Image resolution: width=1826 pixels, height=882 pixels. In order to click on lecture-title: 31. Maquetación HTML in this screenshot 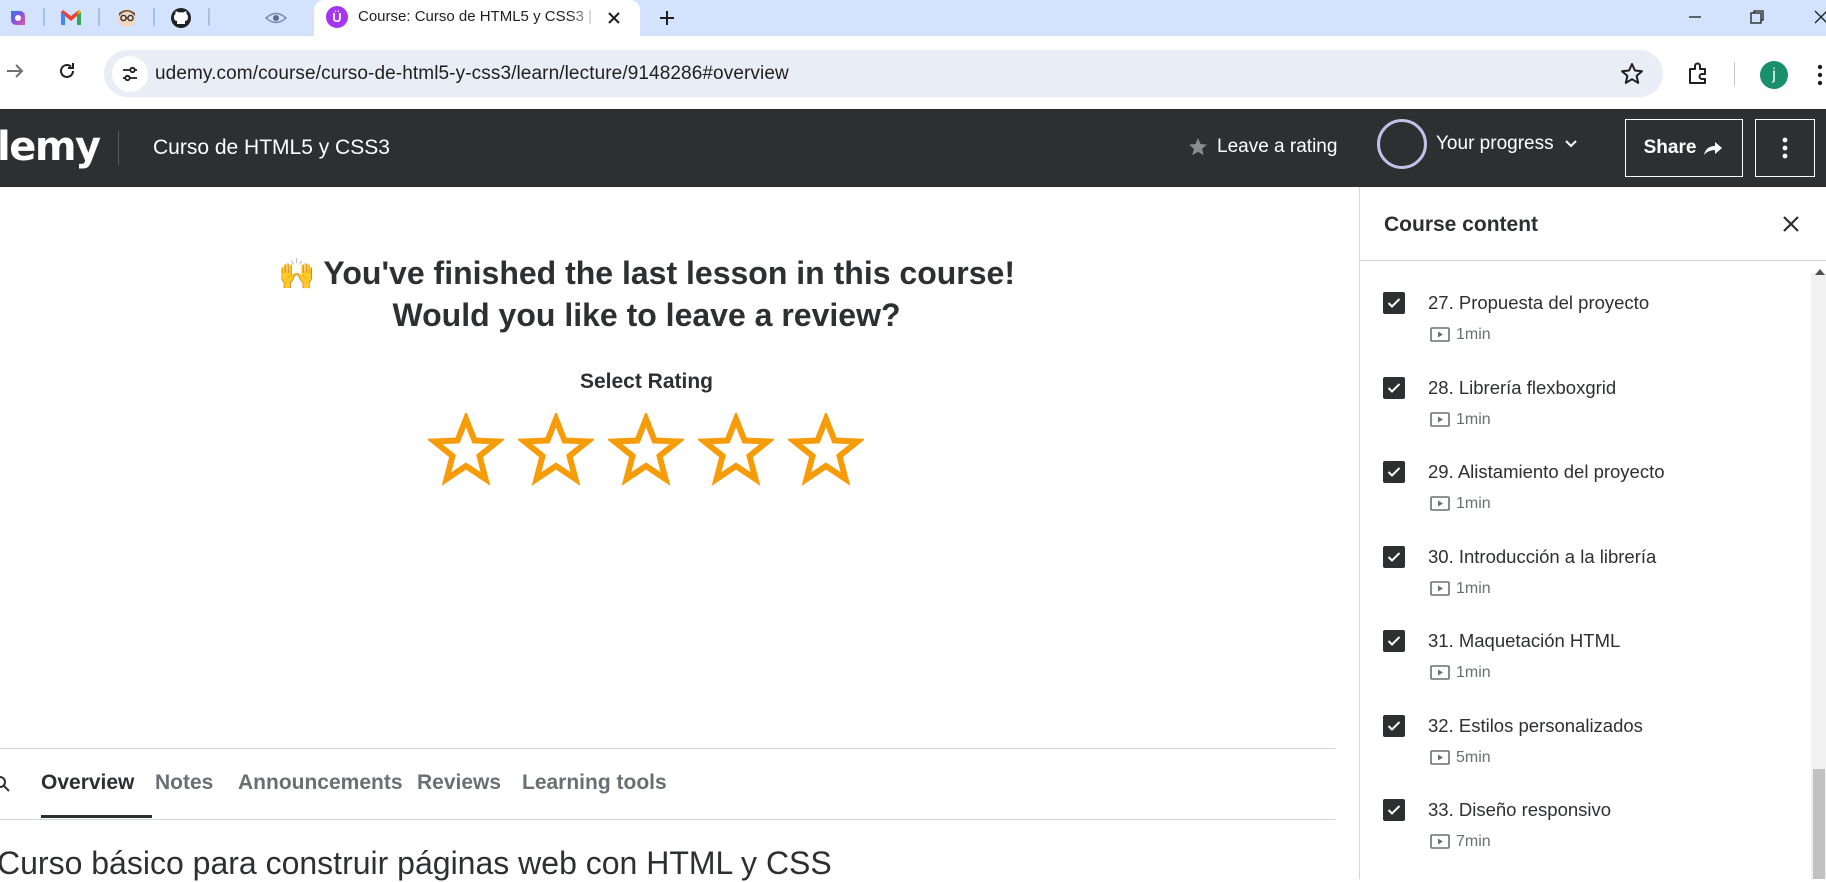, I will do `click(1524, 640)`.